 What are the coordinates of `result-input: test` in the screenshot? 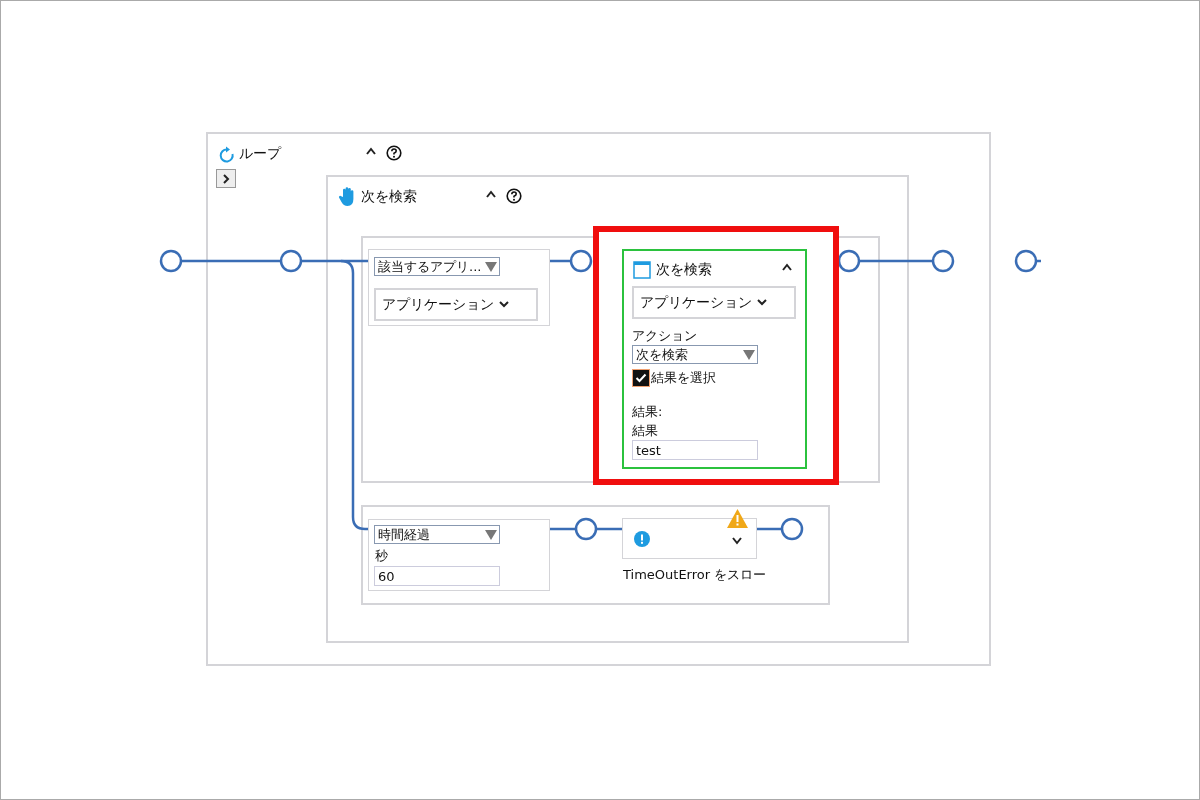 It's located at (695, 450).